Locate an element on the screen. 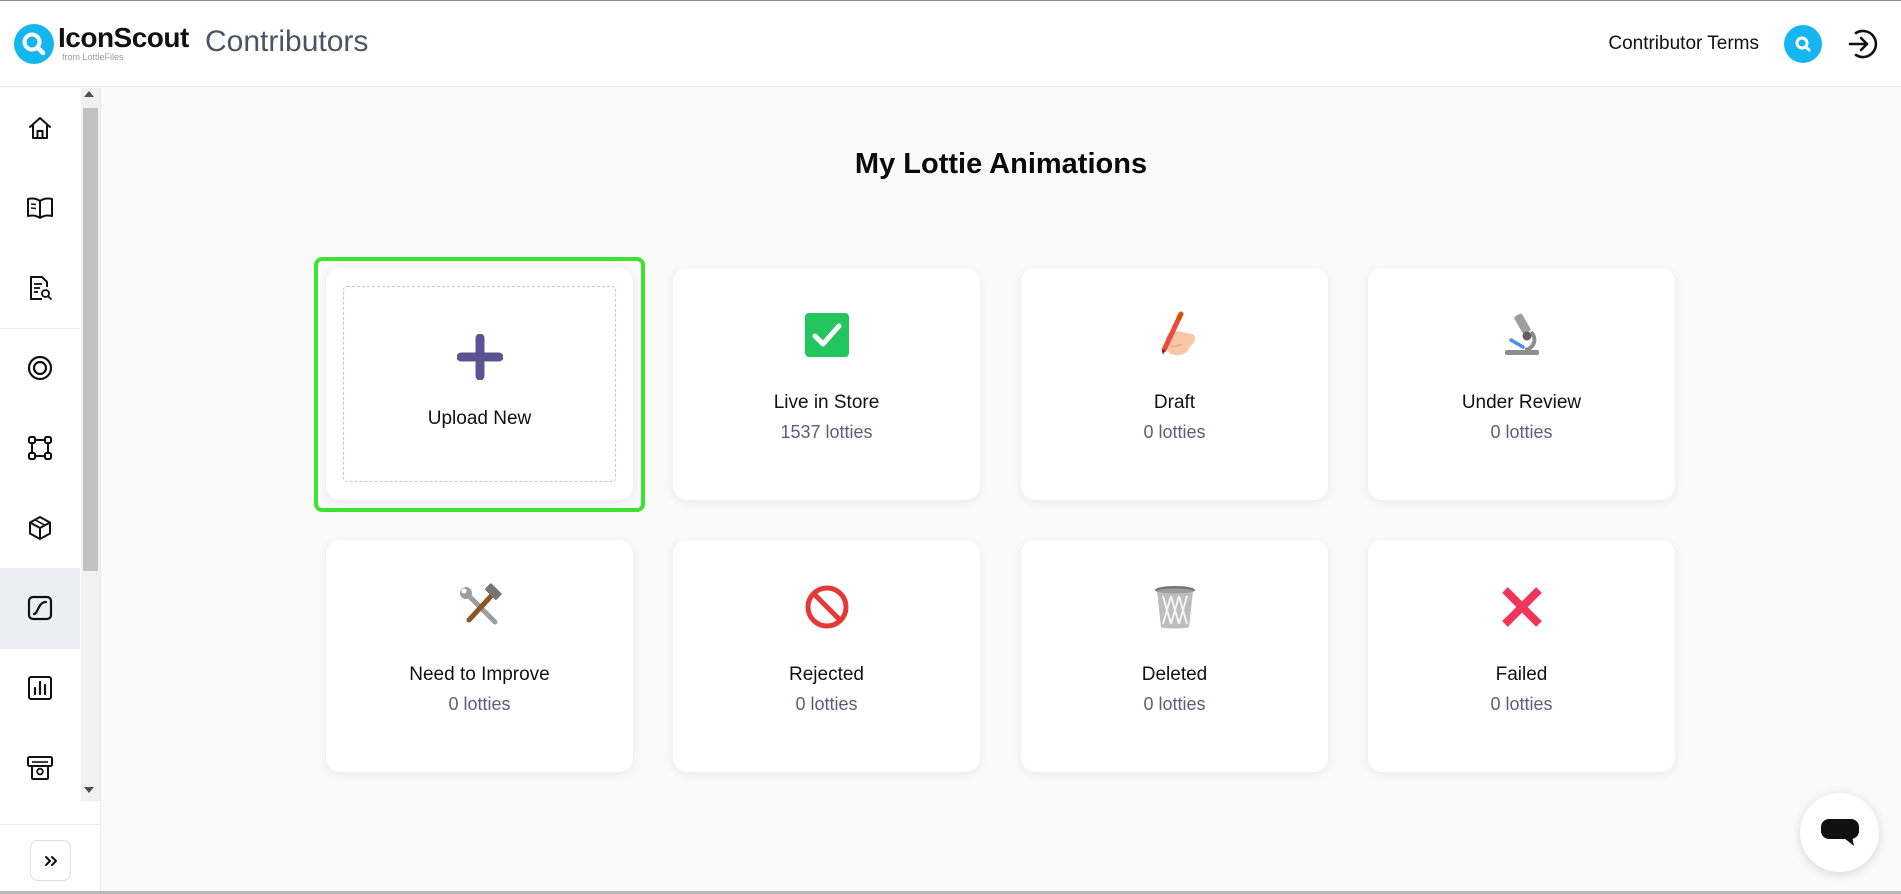 This screenshot has height=894, width=1901. target-icon is located at coordinates (40, 368).